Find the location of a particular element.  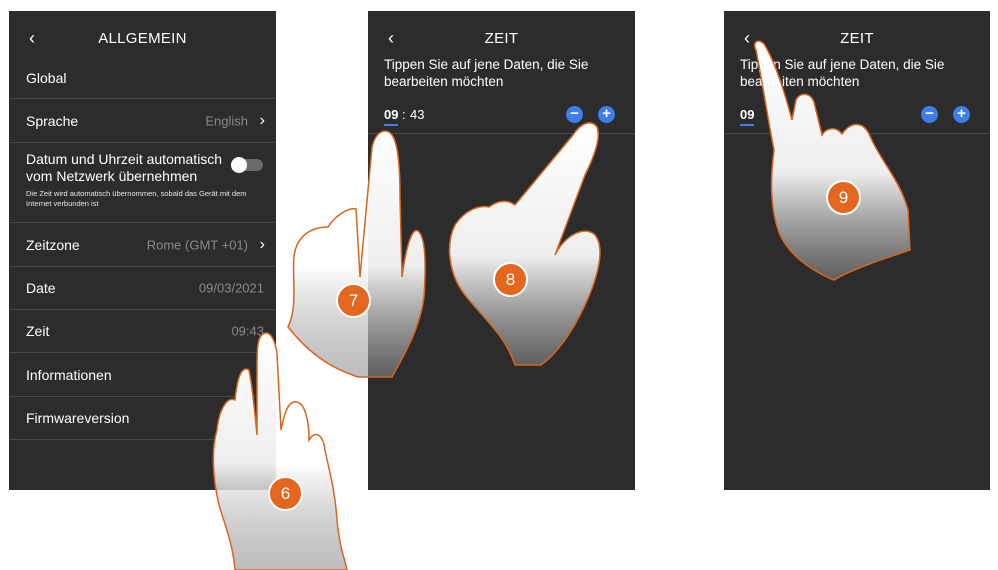

step-badge-8: 8 is located at coordinates (510, 279).